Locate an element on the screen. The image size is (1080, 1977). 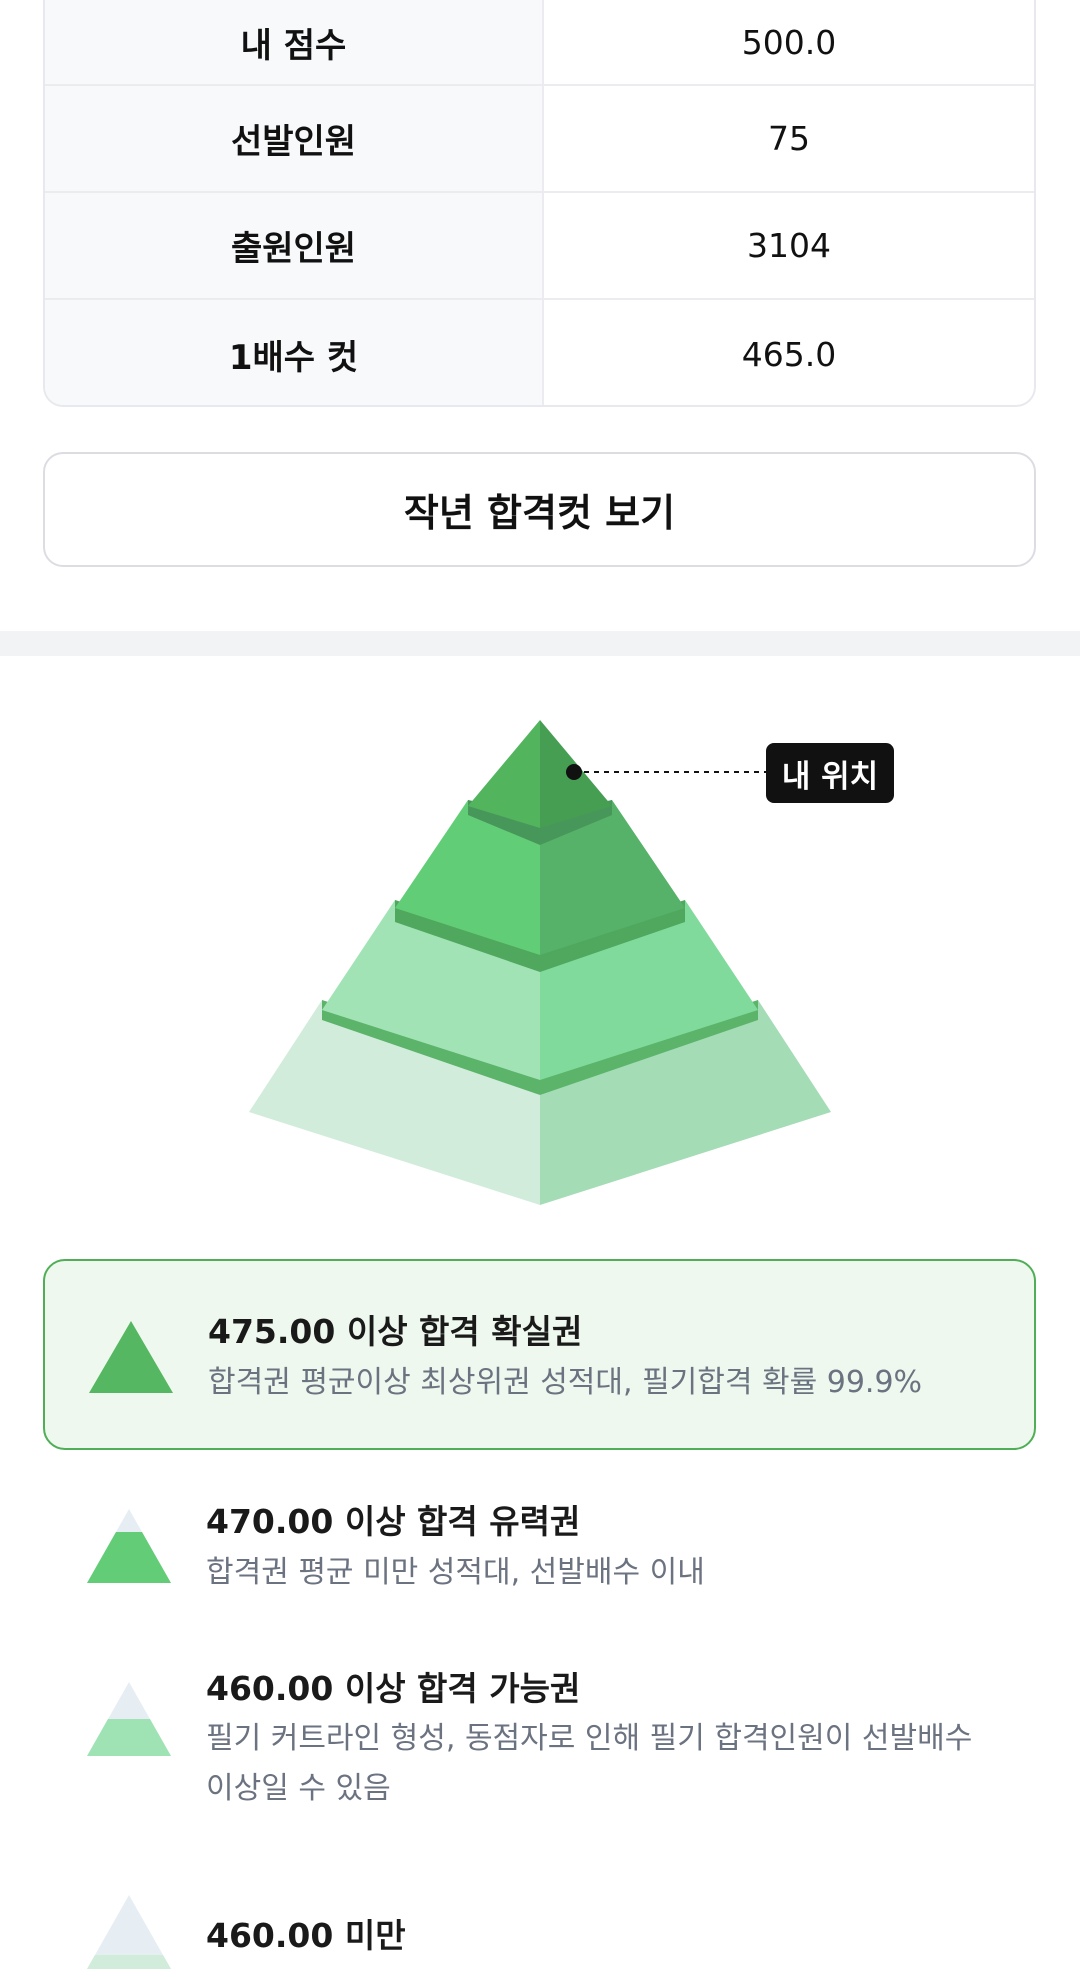
tier-3-triangle-icon is located at coordinates (129, 1719).